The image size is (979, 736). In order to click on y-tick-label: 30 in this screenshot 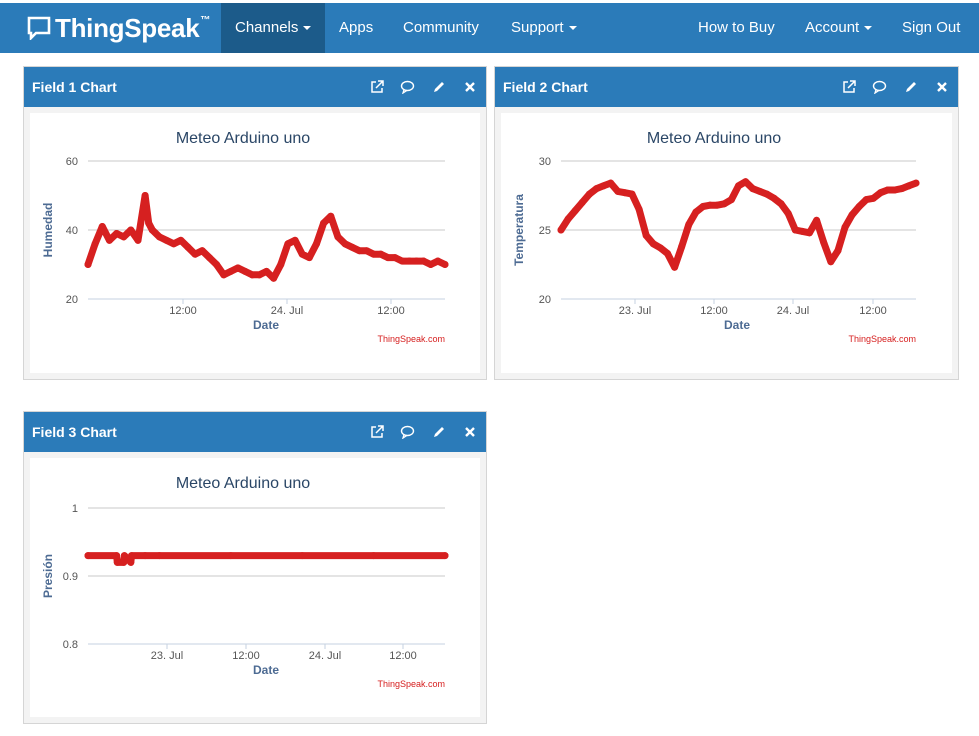, I will do `click(545, 162)`.